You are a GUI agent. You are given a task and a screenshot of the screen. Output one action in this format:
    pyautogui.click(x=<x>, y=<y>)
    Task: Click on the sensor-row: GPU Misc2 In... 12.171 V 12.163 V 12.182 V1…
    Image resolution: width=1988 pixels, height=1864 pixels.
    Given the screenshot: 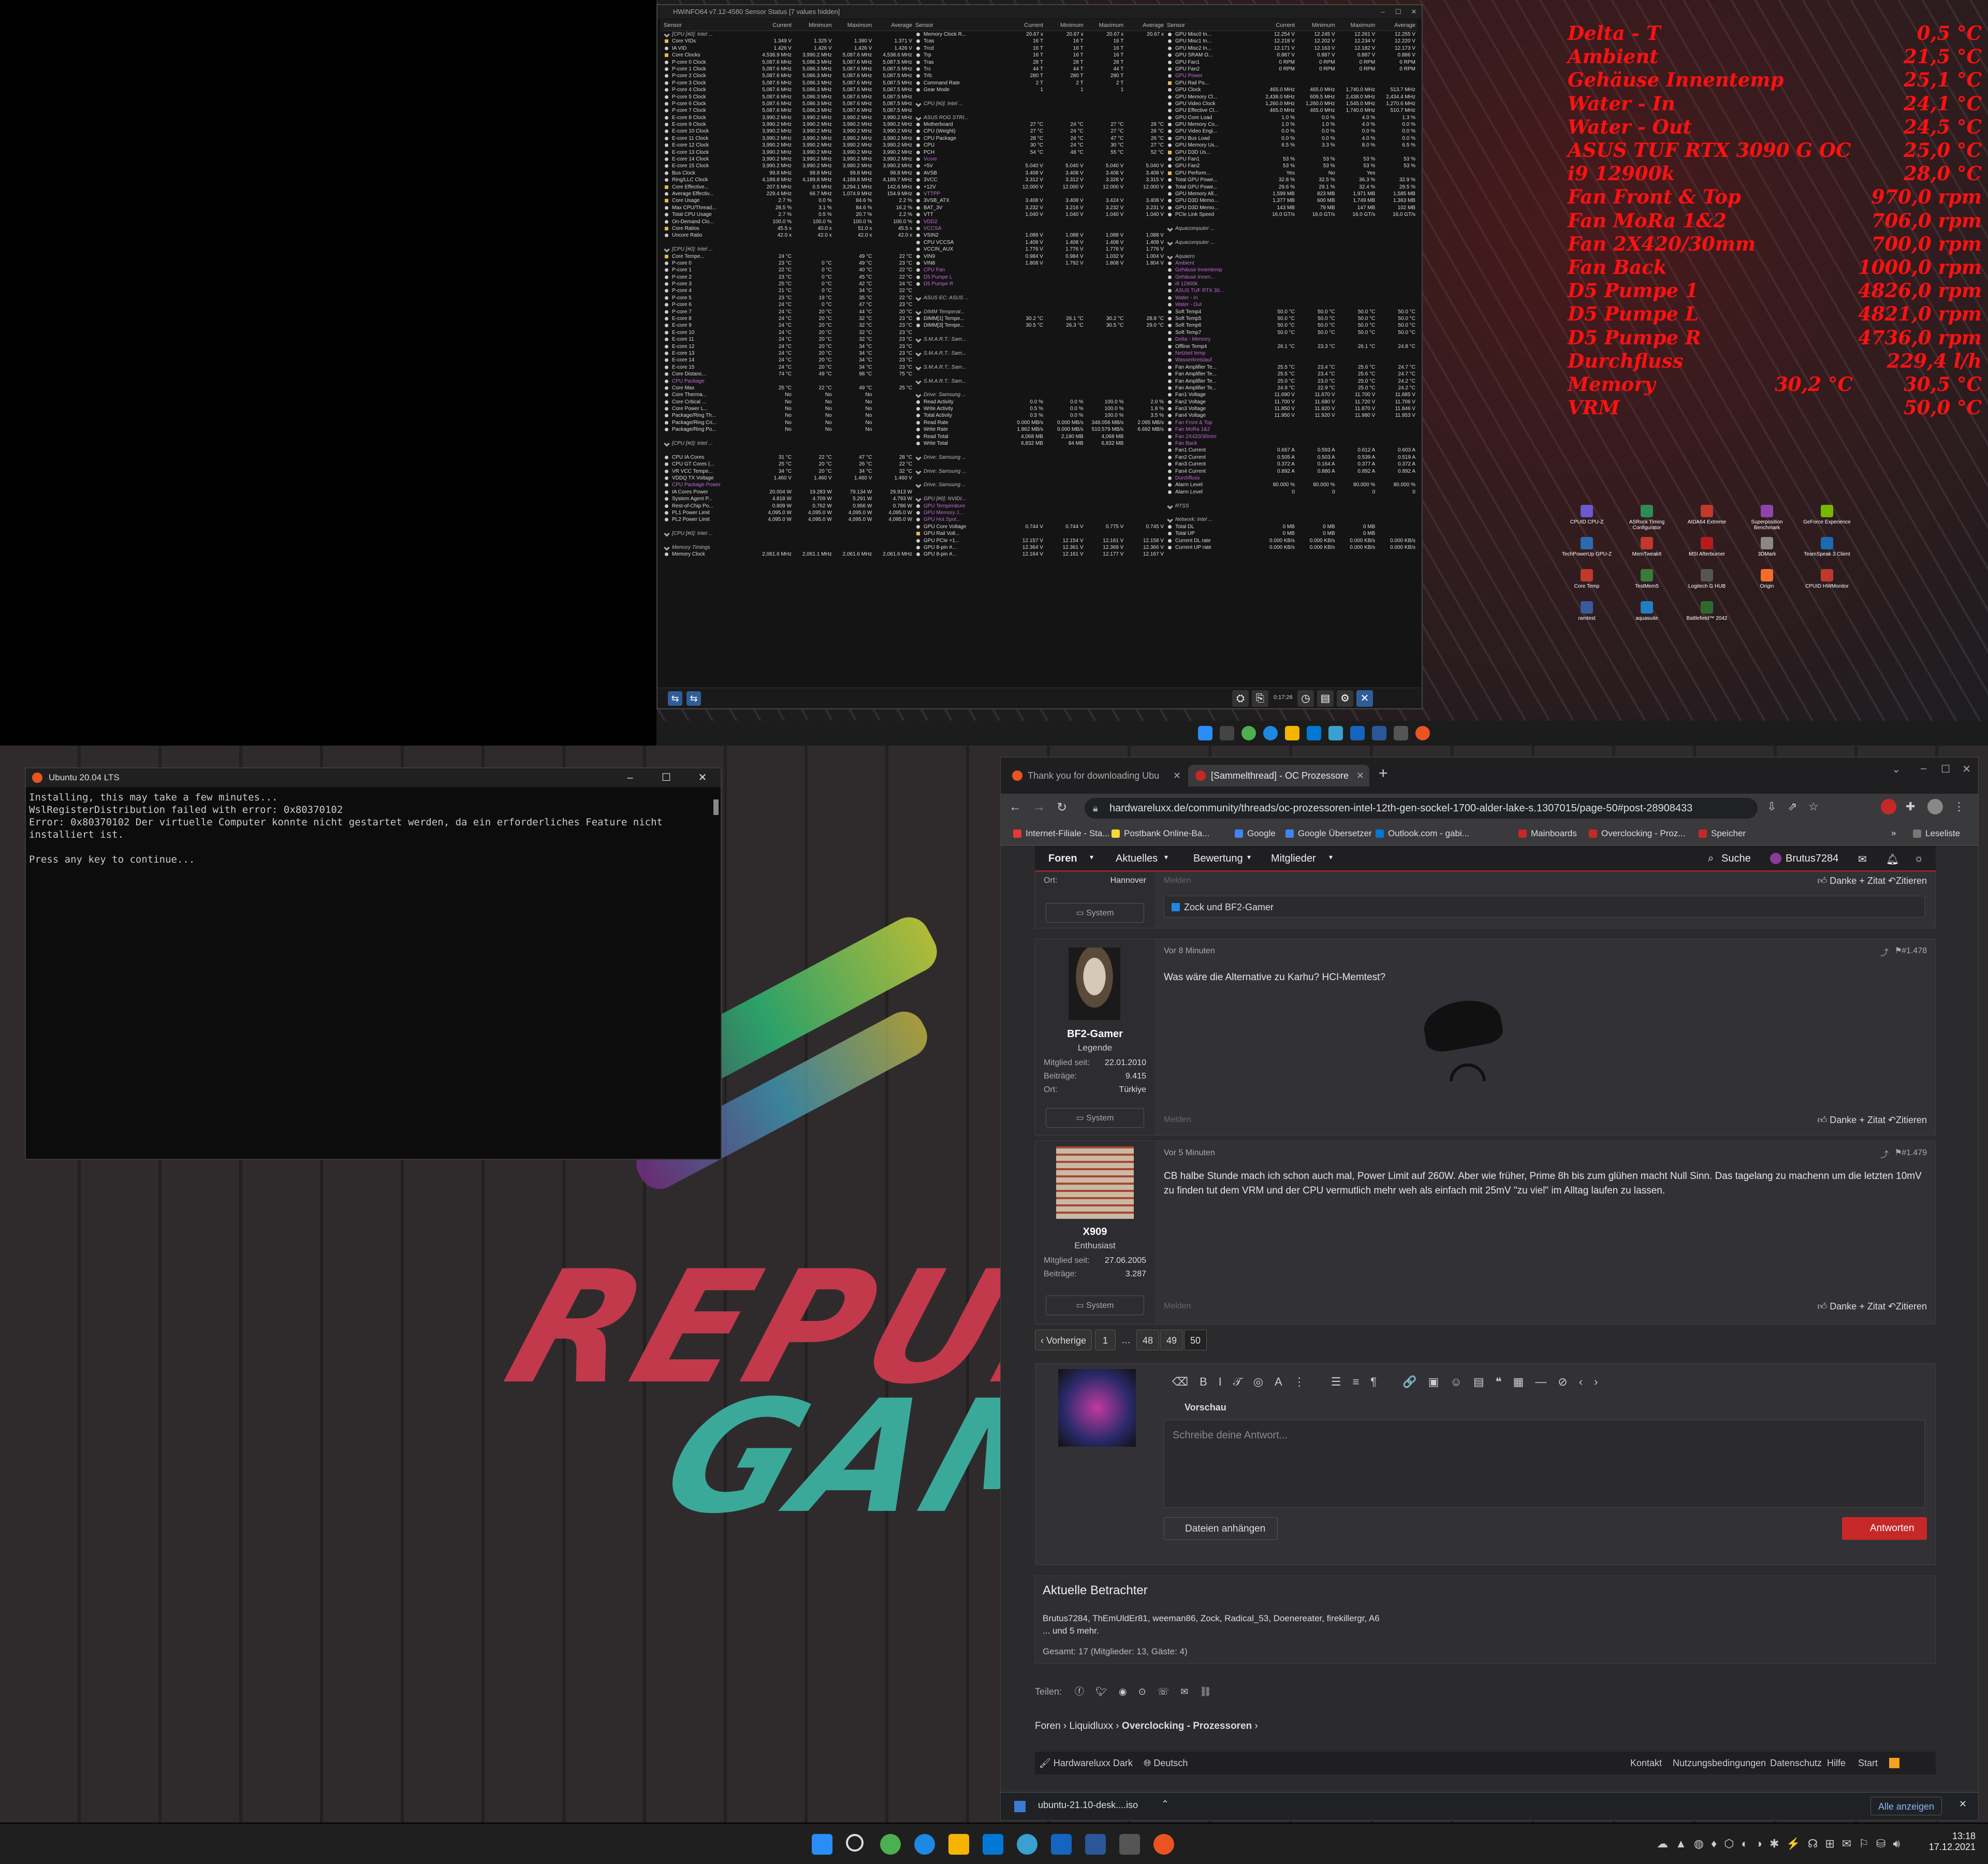 What is the action you would take?
    pyautogui.click(x=1290, y=48)
    